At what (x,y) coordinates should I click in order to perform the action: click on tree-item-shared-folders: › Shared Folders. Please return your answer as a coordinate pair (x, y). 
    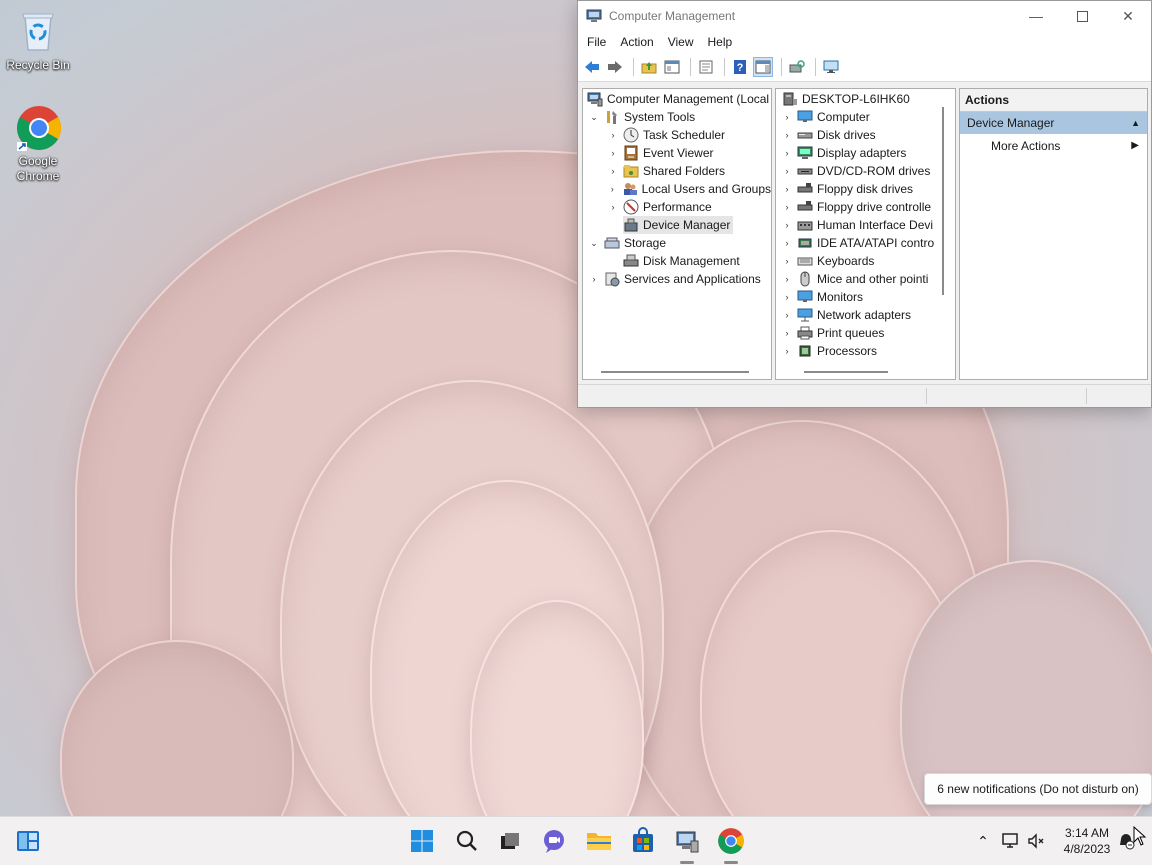
    Looking at the image, I should click on (677, 171).